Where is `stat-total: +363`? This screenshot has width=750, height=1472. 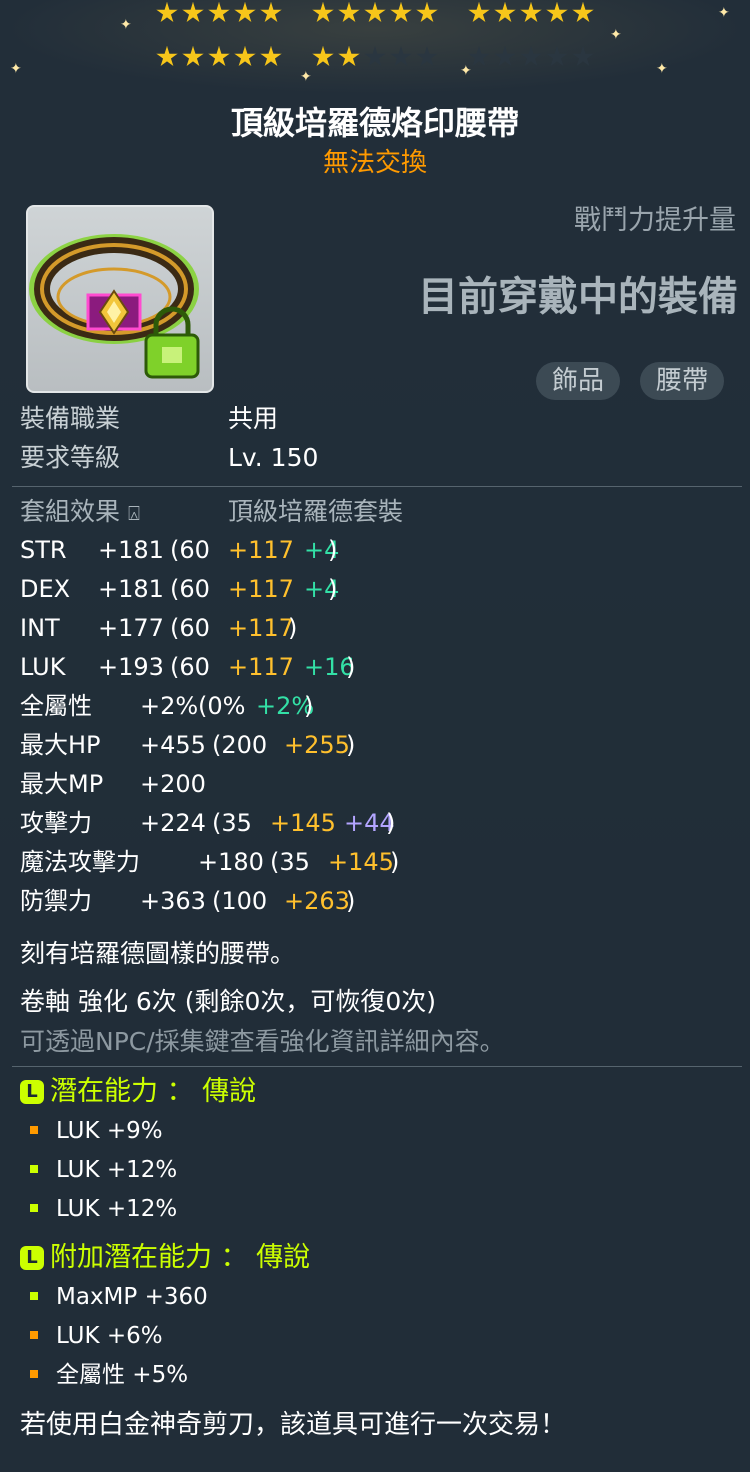 stat-total: +363 is located at coordinates (173, 901).